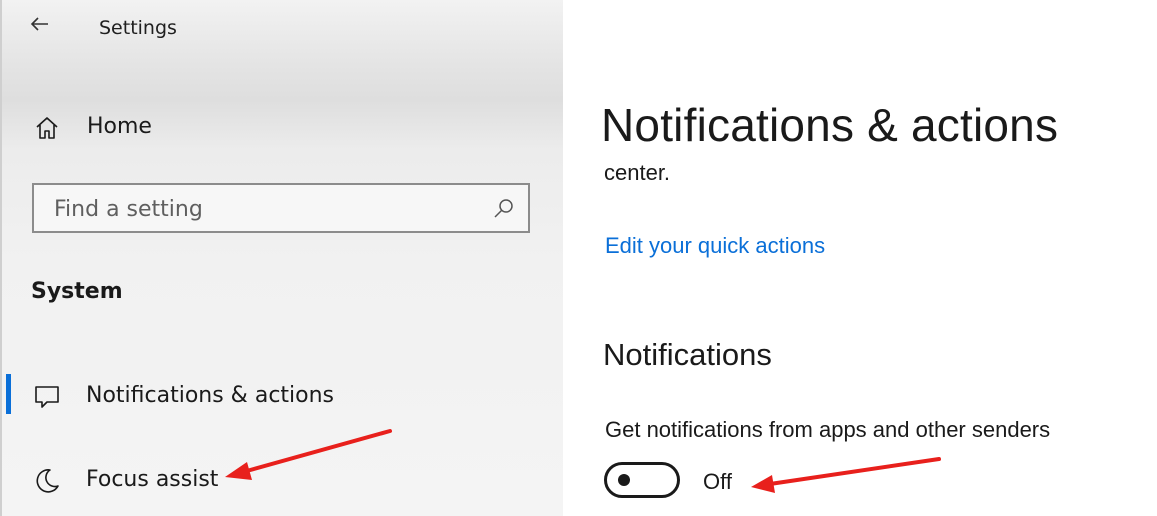  I want to click on home-icon, so click(47, 128).